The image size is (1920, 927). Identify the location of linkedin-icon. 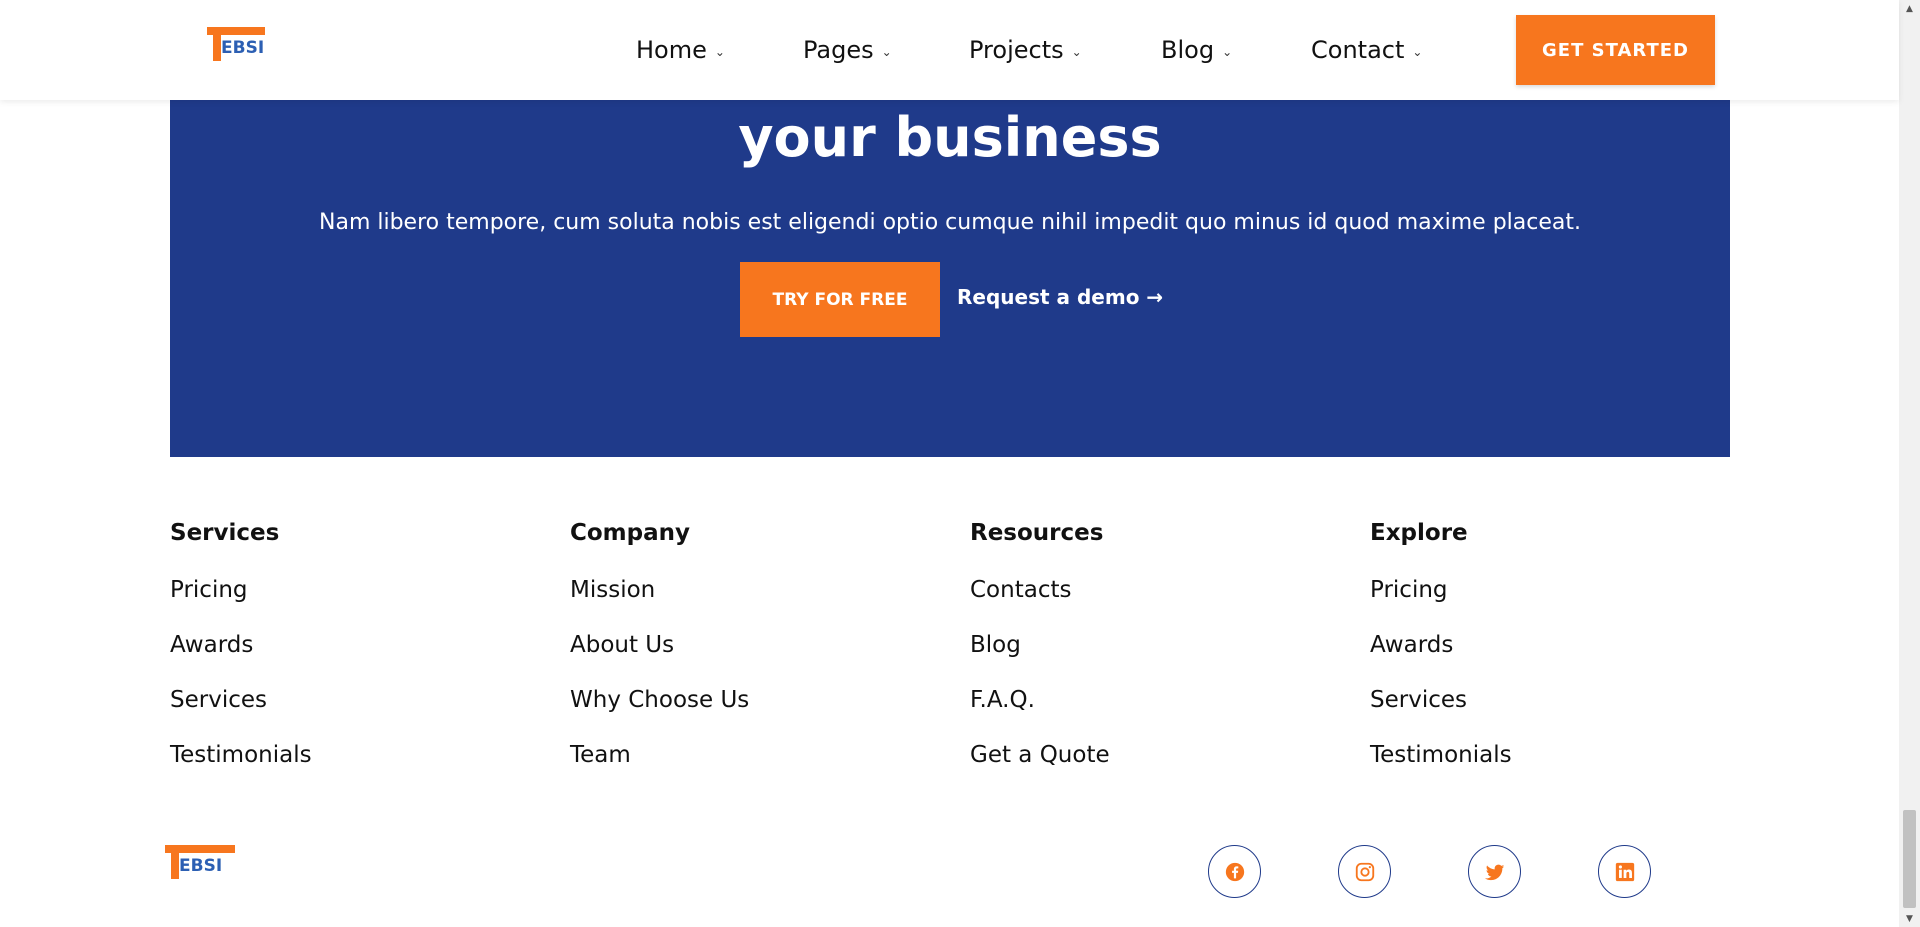
(1624, 871).